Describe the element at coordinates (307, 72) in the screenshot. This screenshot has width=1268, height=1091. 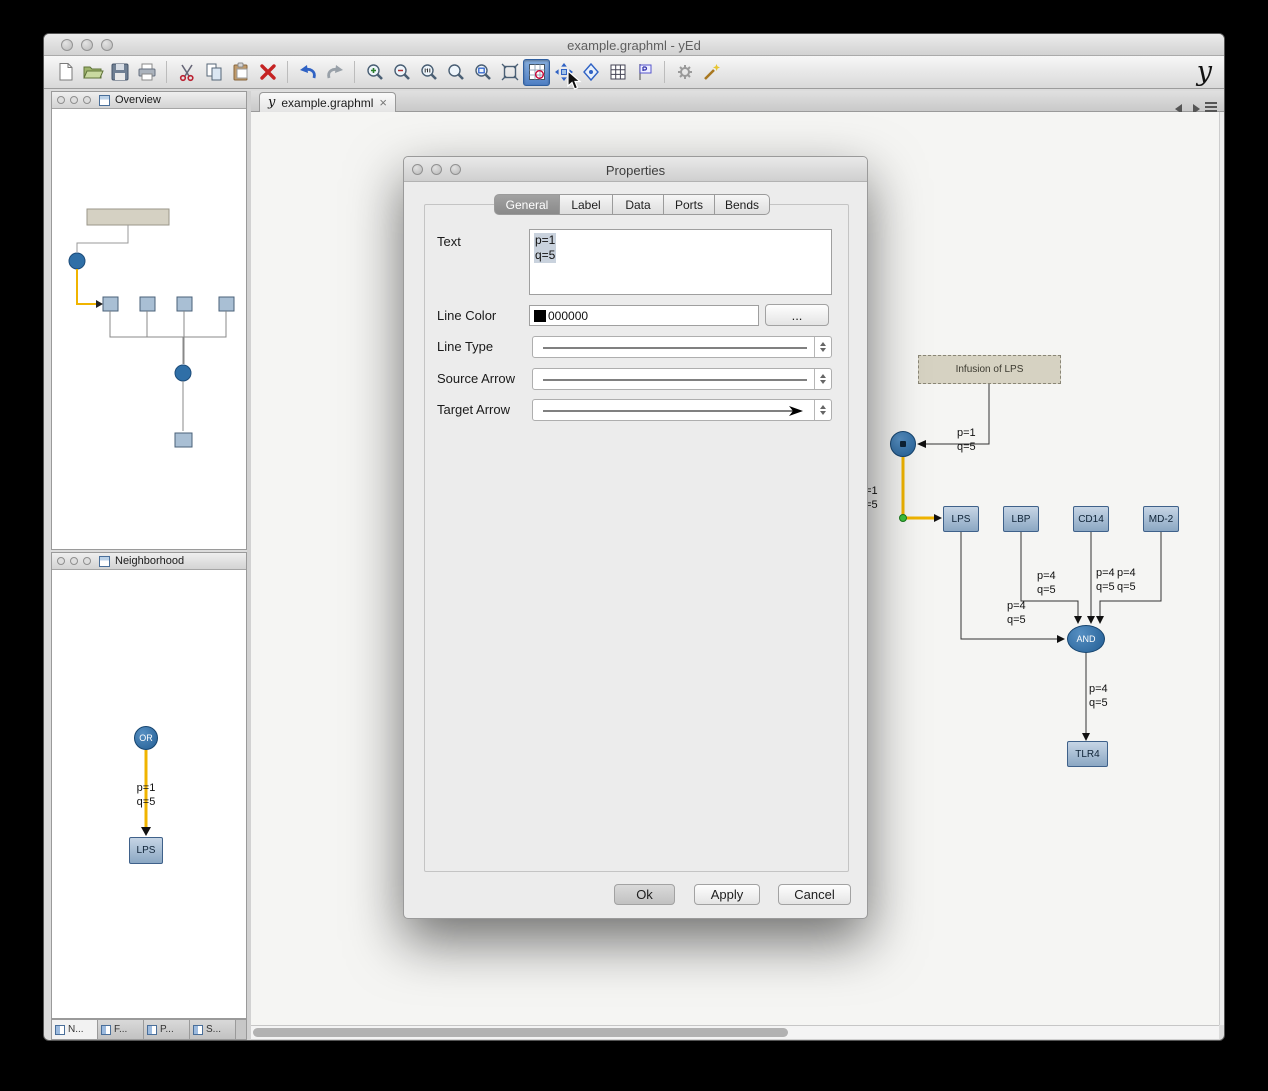
I see `undo-icon` at that location.